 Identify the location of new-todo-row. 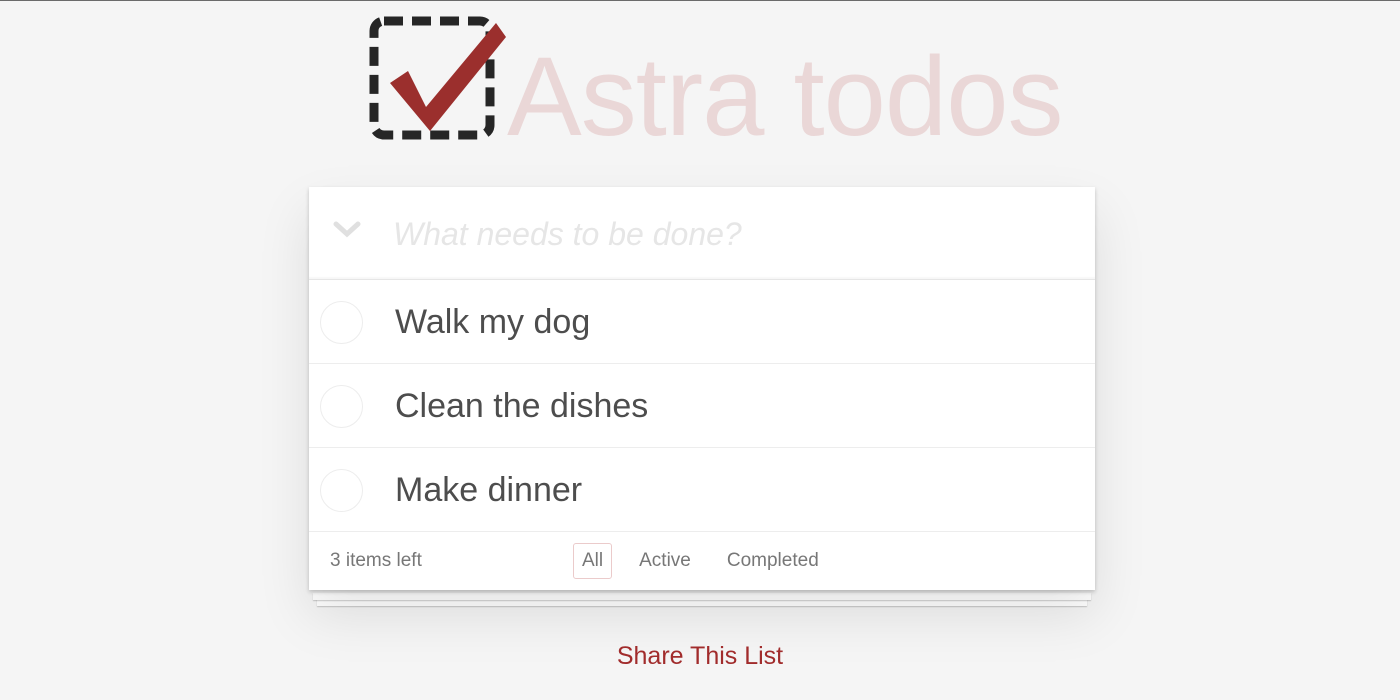
(702, 233).